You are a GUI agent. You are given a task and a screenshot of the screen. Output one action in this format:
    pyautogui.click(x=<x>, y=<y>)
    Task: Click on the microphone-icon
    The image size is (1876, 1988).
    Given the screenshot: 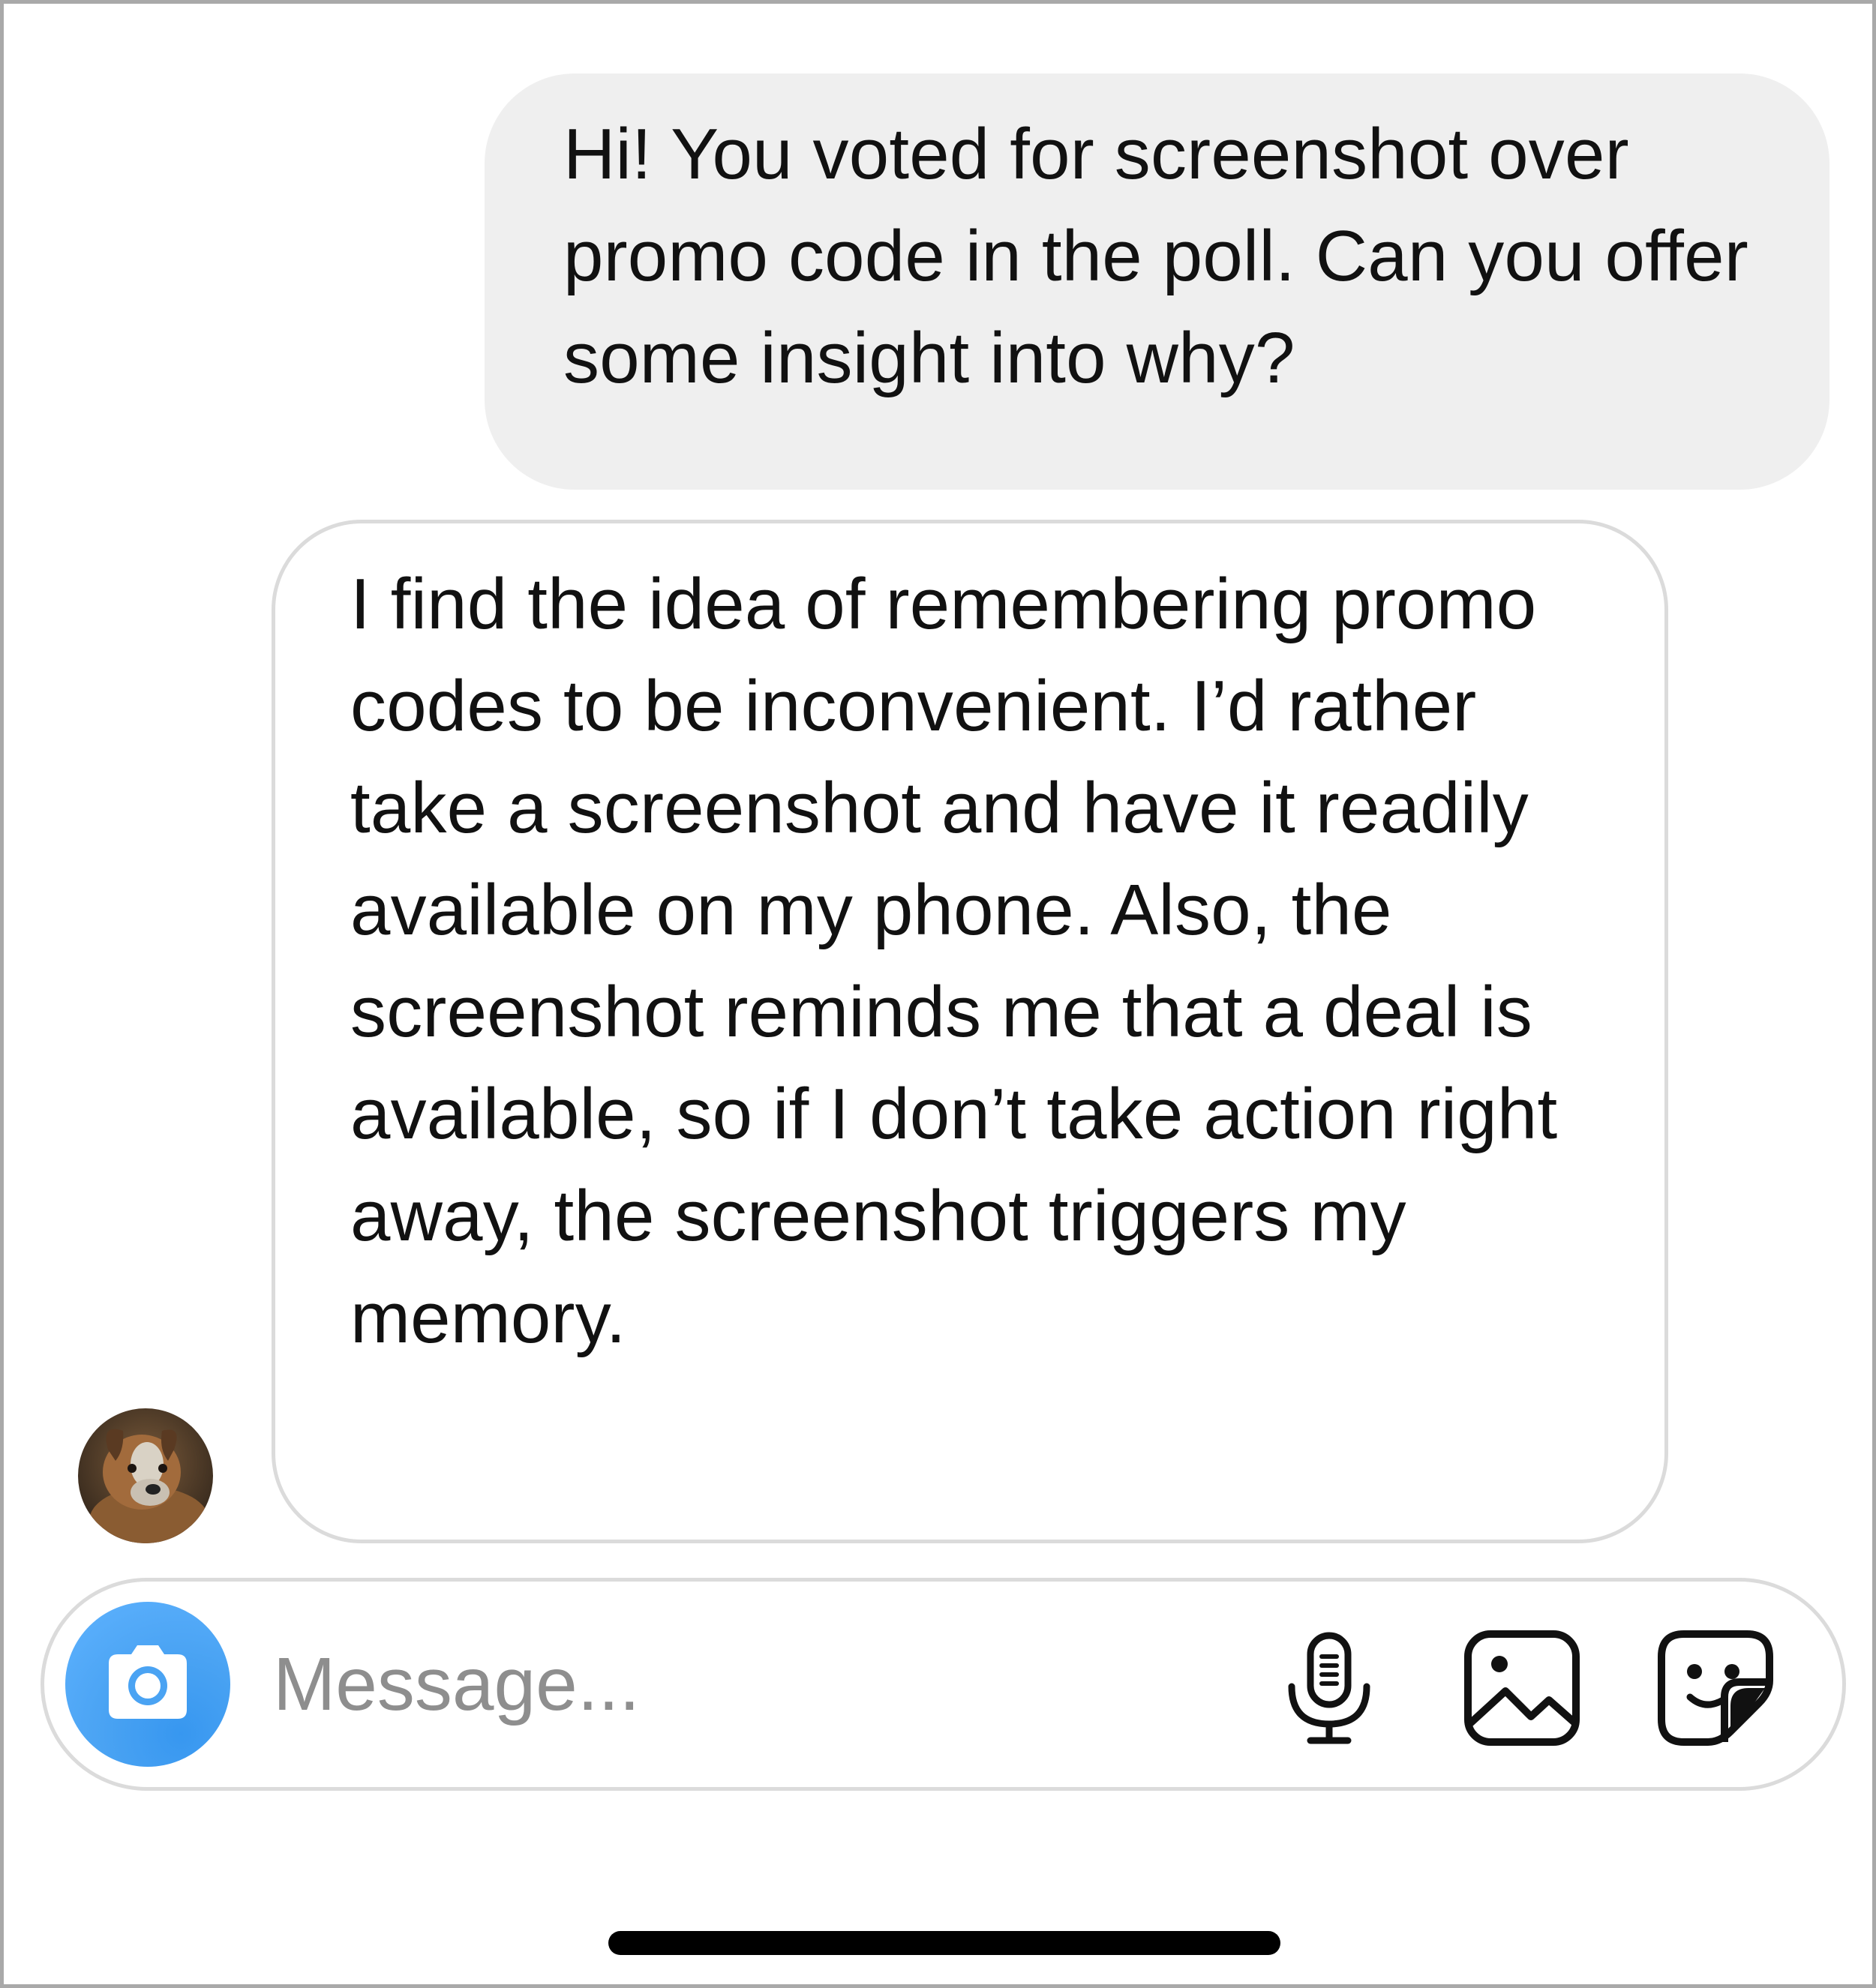 What is the action you would take?
    pyautogui.click(x=1329, y=1688)
    